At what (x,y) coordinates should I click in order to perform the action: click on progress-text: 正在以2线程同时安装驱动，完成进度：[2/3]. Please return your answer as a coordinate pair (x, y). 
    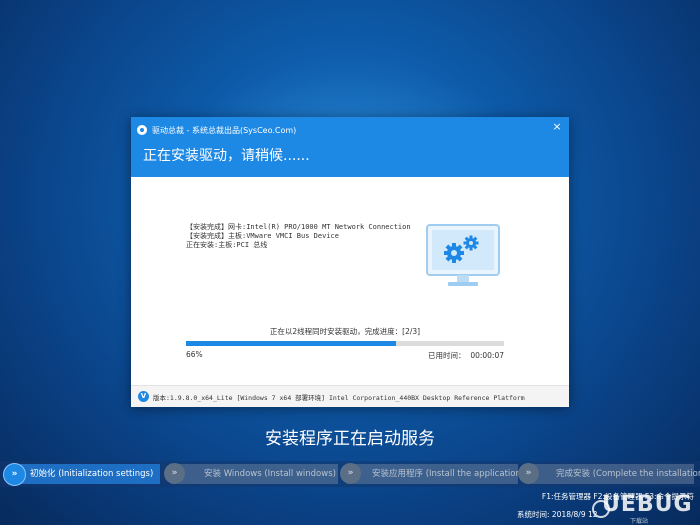
    Looking at the image, I should click on (345, 331).